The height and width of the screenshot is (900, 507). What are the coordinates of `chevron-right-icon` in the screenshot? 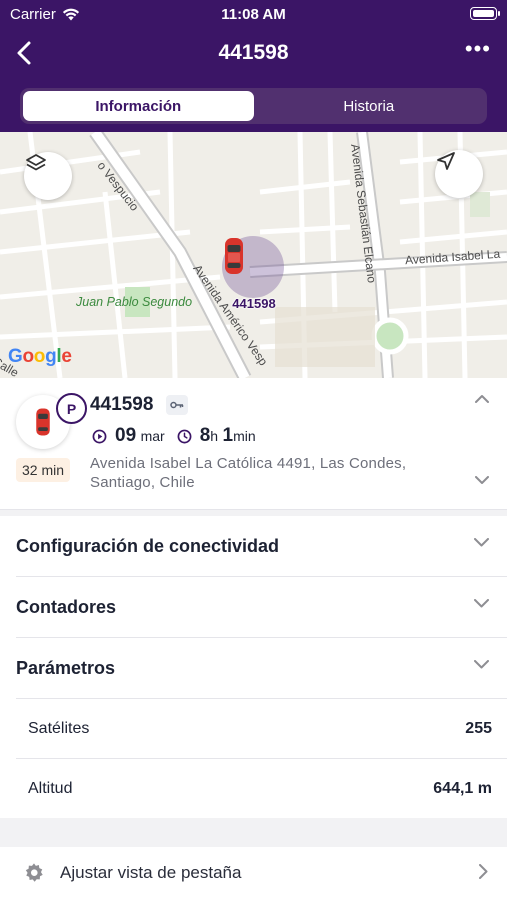 It's located at (483, 871).